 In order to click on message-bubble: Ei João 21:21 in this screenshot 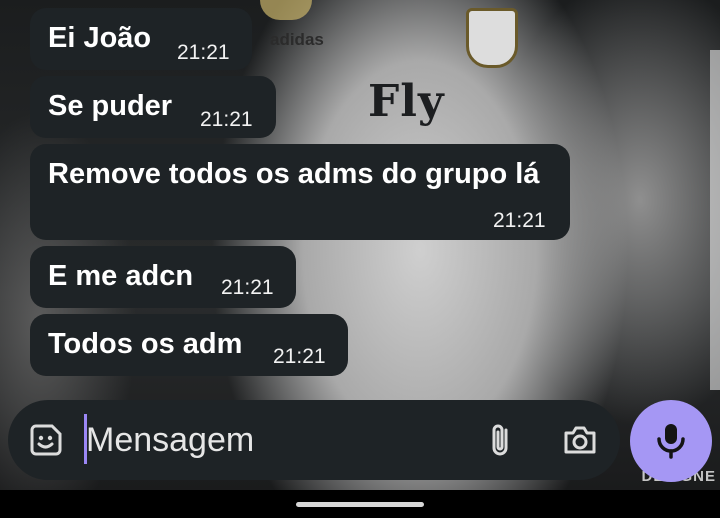, I will do `click(141, 39)`.